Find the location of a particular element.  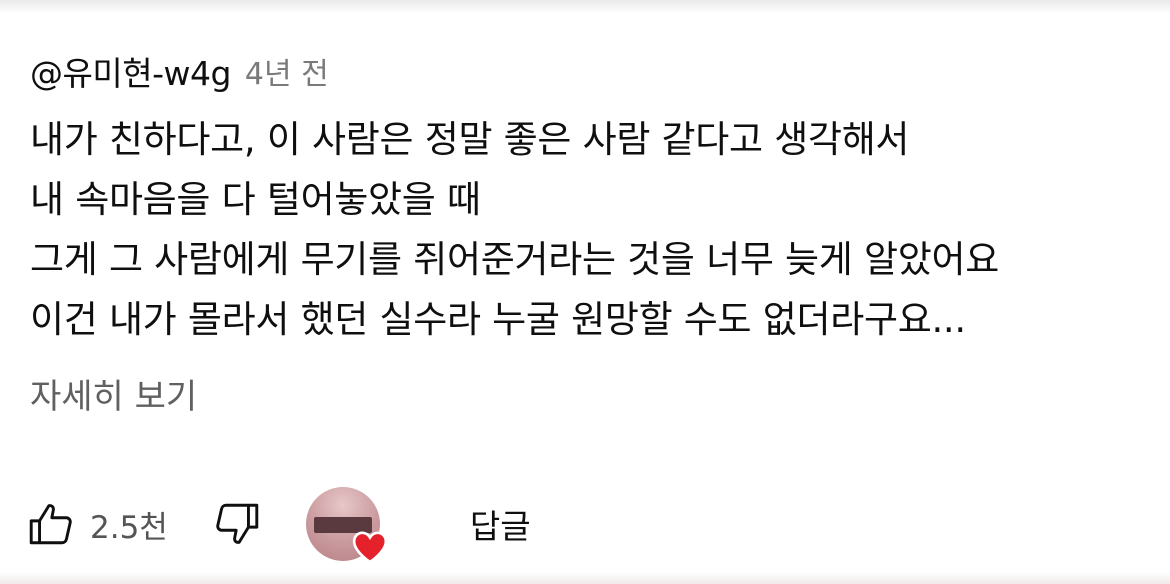

comment-time: 4년 전 is located at coordinates (287, 71).